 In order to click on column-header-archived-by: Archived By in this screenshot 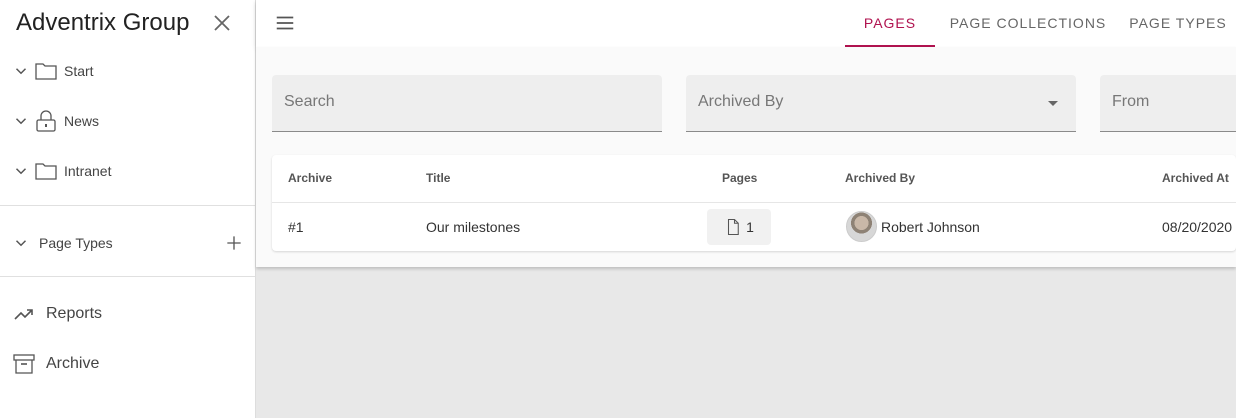, I will do `click(880, 178)`.